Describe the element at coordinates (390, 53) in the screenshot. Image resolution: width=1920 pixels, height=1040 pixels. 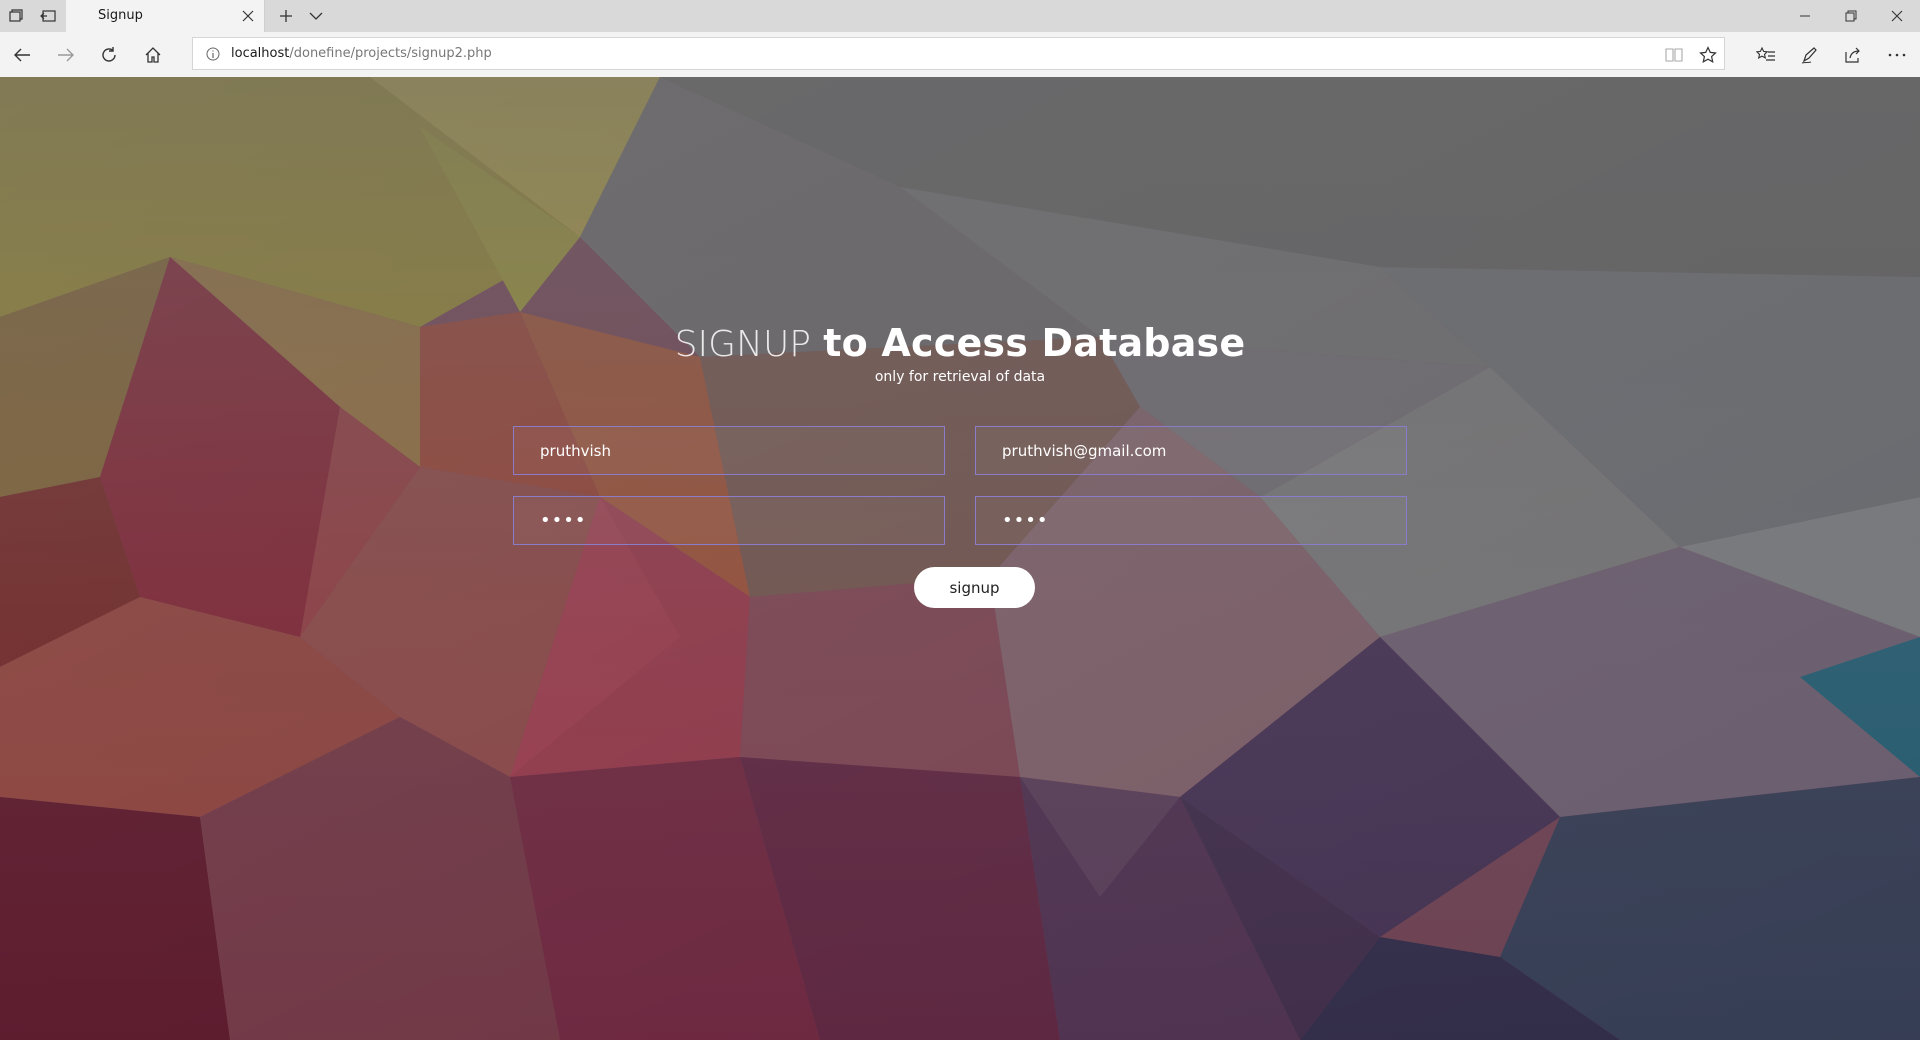
I see `url-path: /donefine/projects/signup2.php` at that location.